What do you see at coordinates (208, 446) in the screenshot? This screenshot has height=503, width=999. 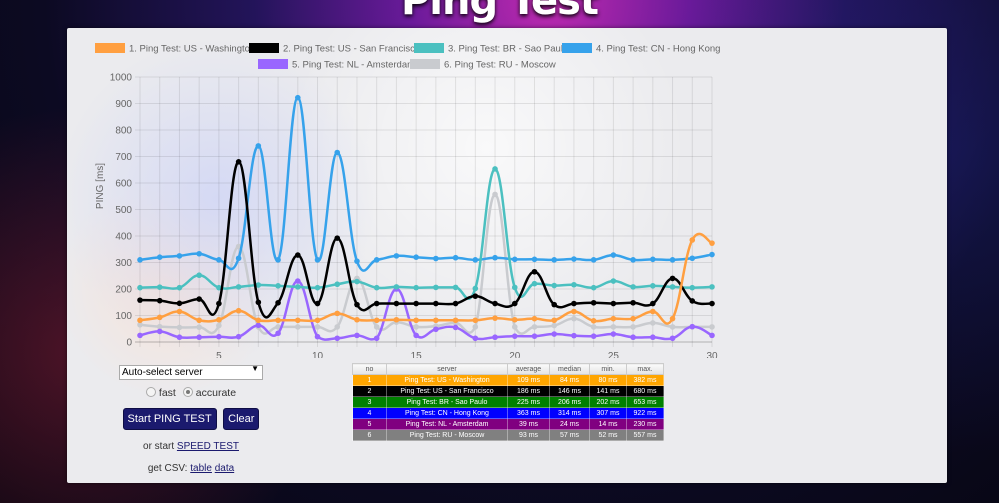 I see `speed-test-link: SPEED TEST` at bounding box center [208, 446].